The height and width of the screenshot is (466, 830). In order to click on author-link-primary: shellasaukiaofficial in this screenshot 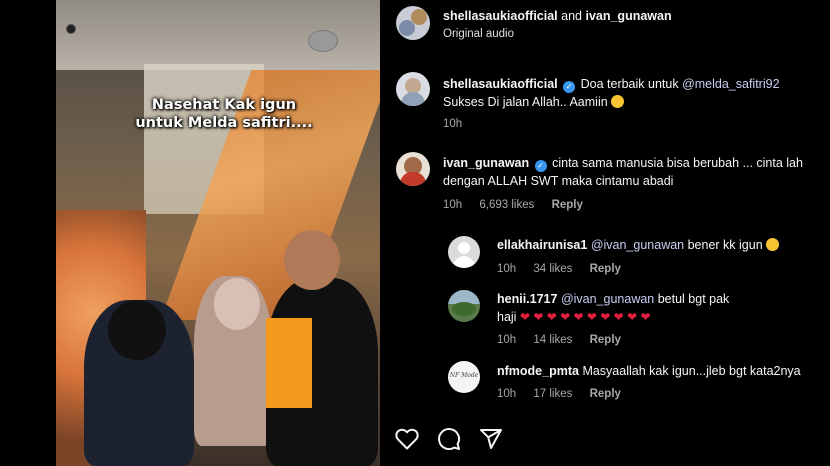, I will do `click(500, 16)`.